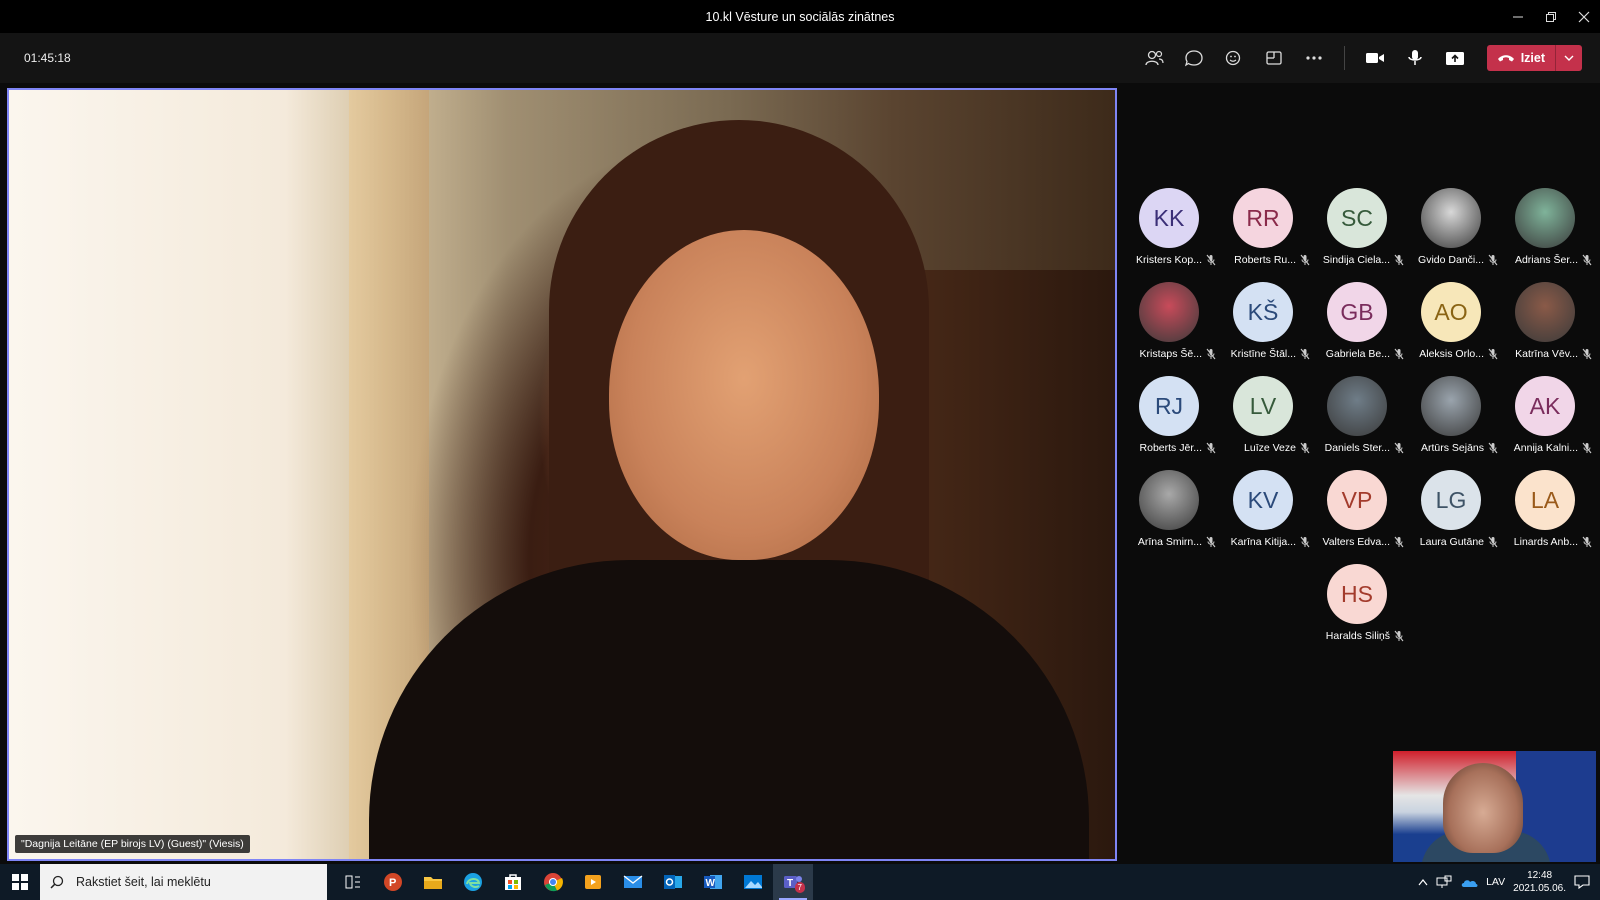  What do you see at coordinates (1451, 422) in the screenshot?
I see `participant-tile: Artūrs Sejāns` at bounding box center [1451, 422].